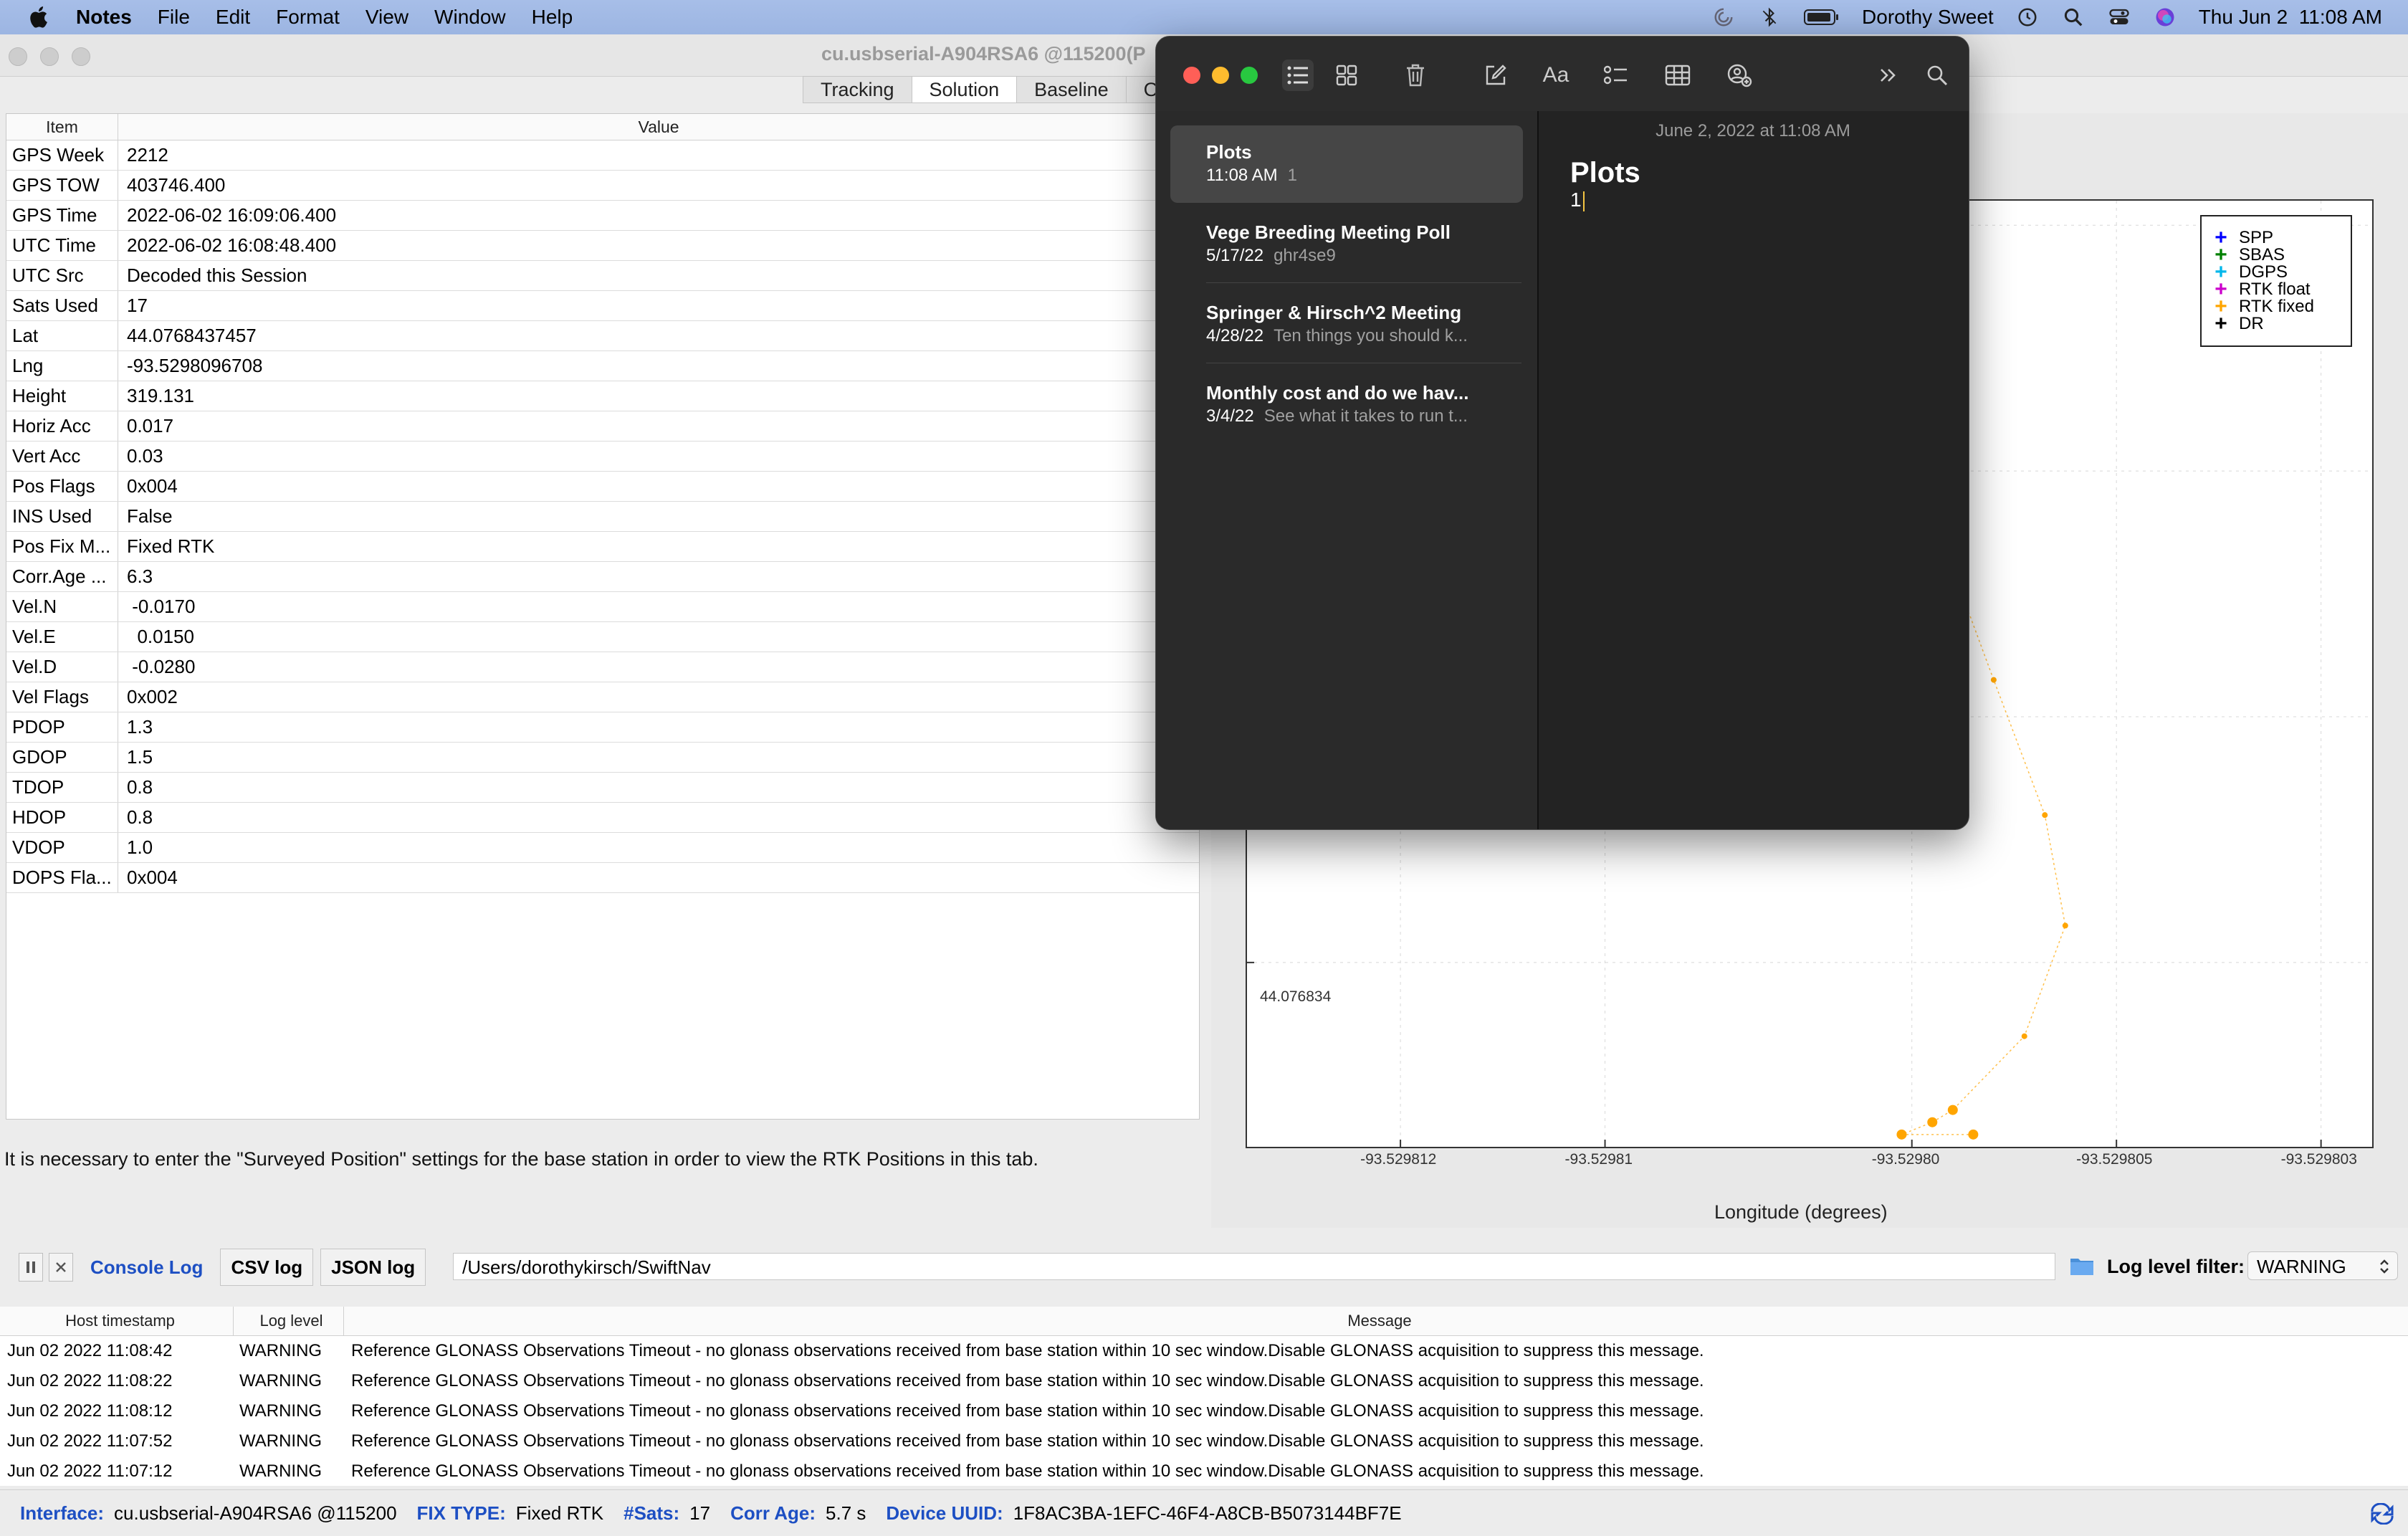 This screenshot has width=2408, height=1536. What do you see at coordinates (39, 17) in the screenshot?
I see `apple-menu-icon` at bounding box center [39, 17].